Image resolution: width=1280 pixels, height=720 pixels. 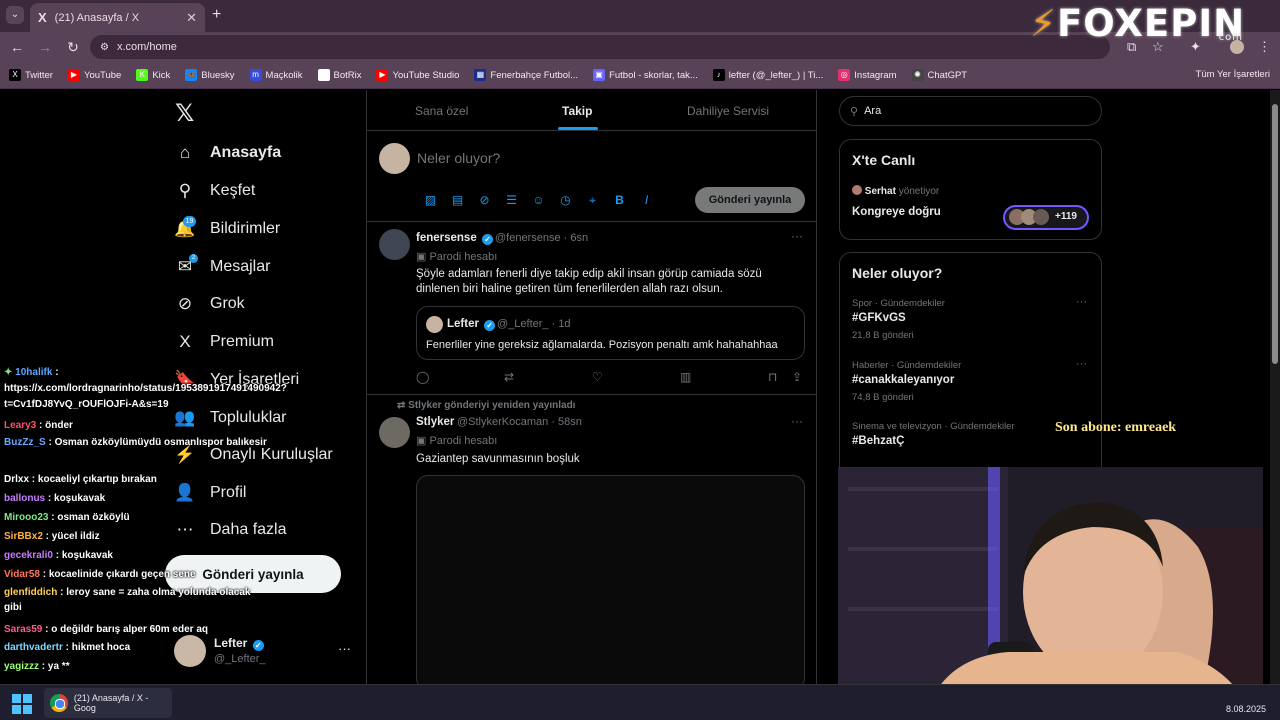 What do you see at coordinates (17, 47) in the screenshot?
I see `back-icon: ←` at bounding box center [17, 47].